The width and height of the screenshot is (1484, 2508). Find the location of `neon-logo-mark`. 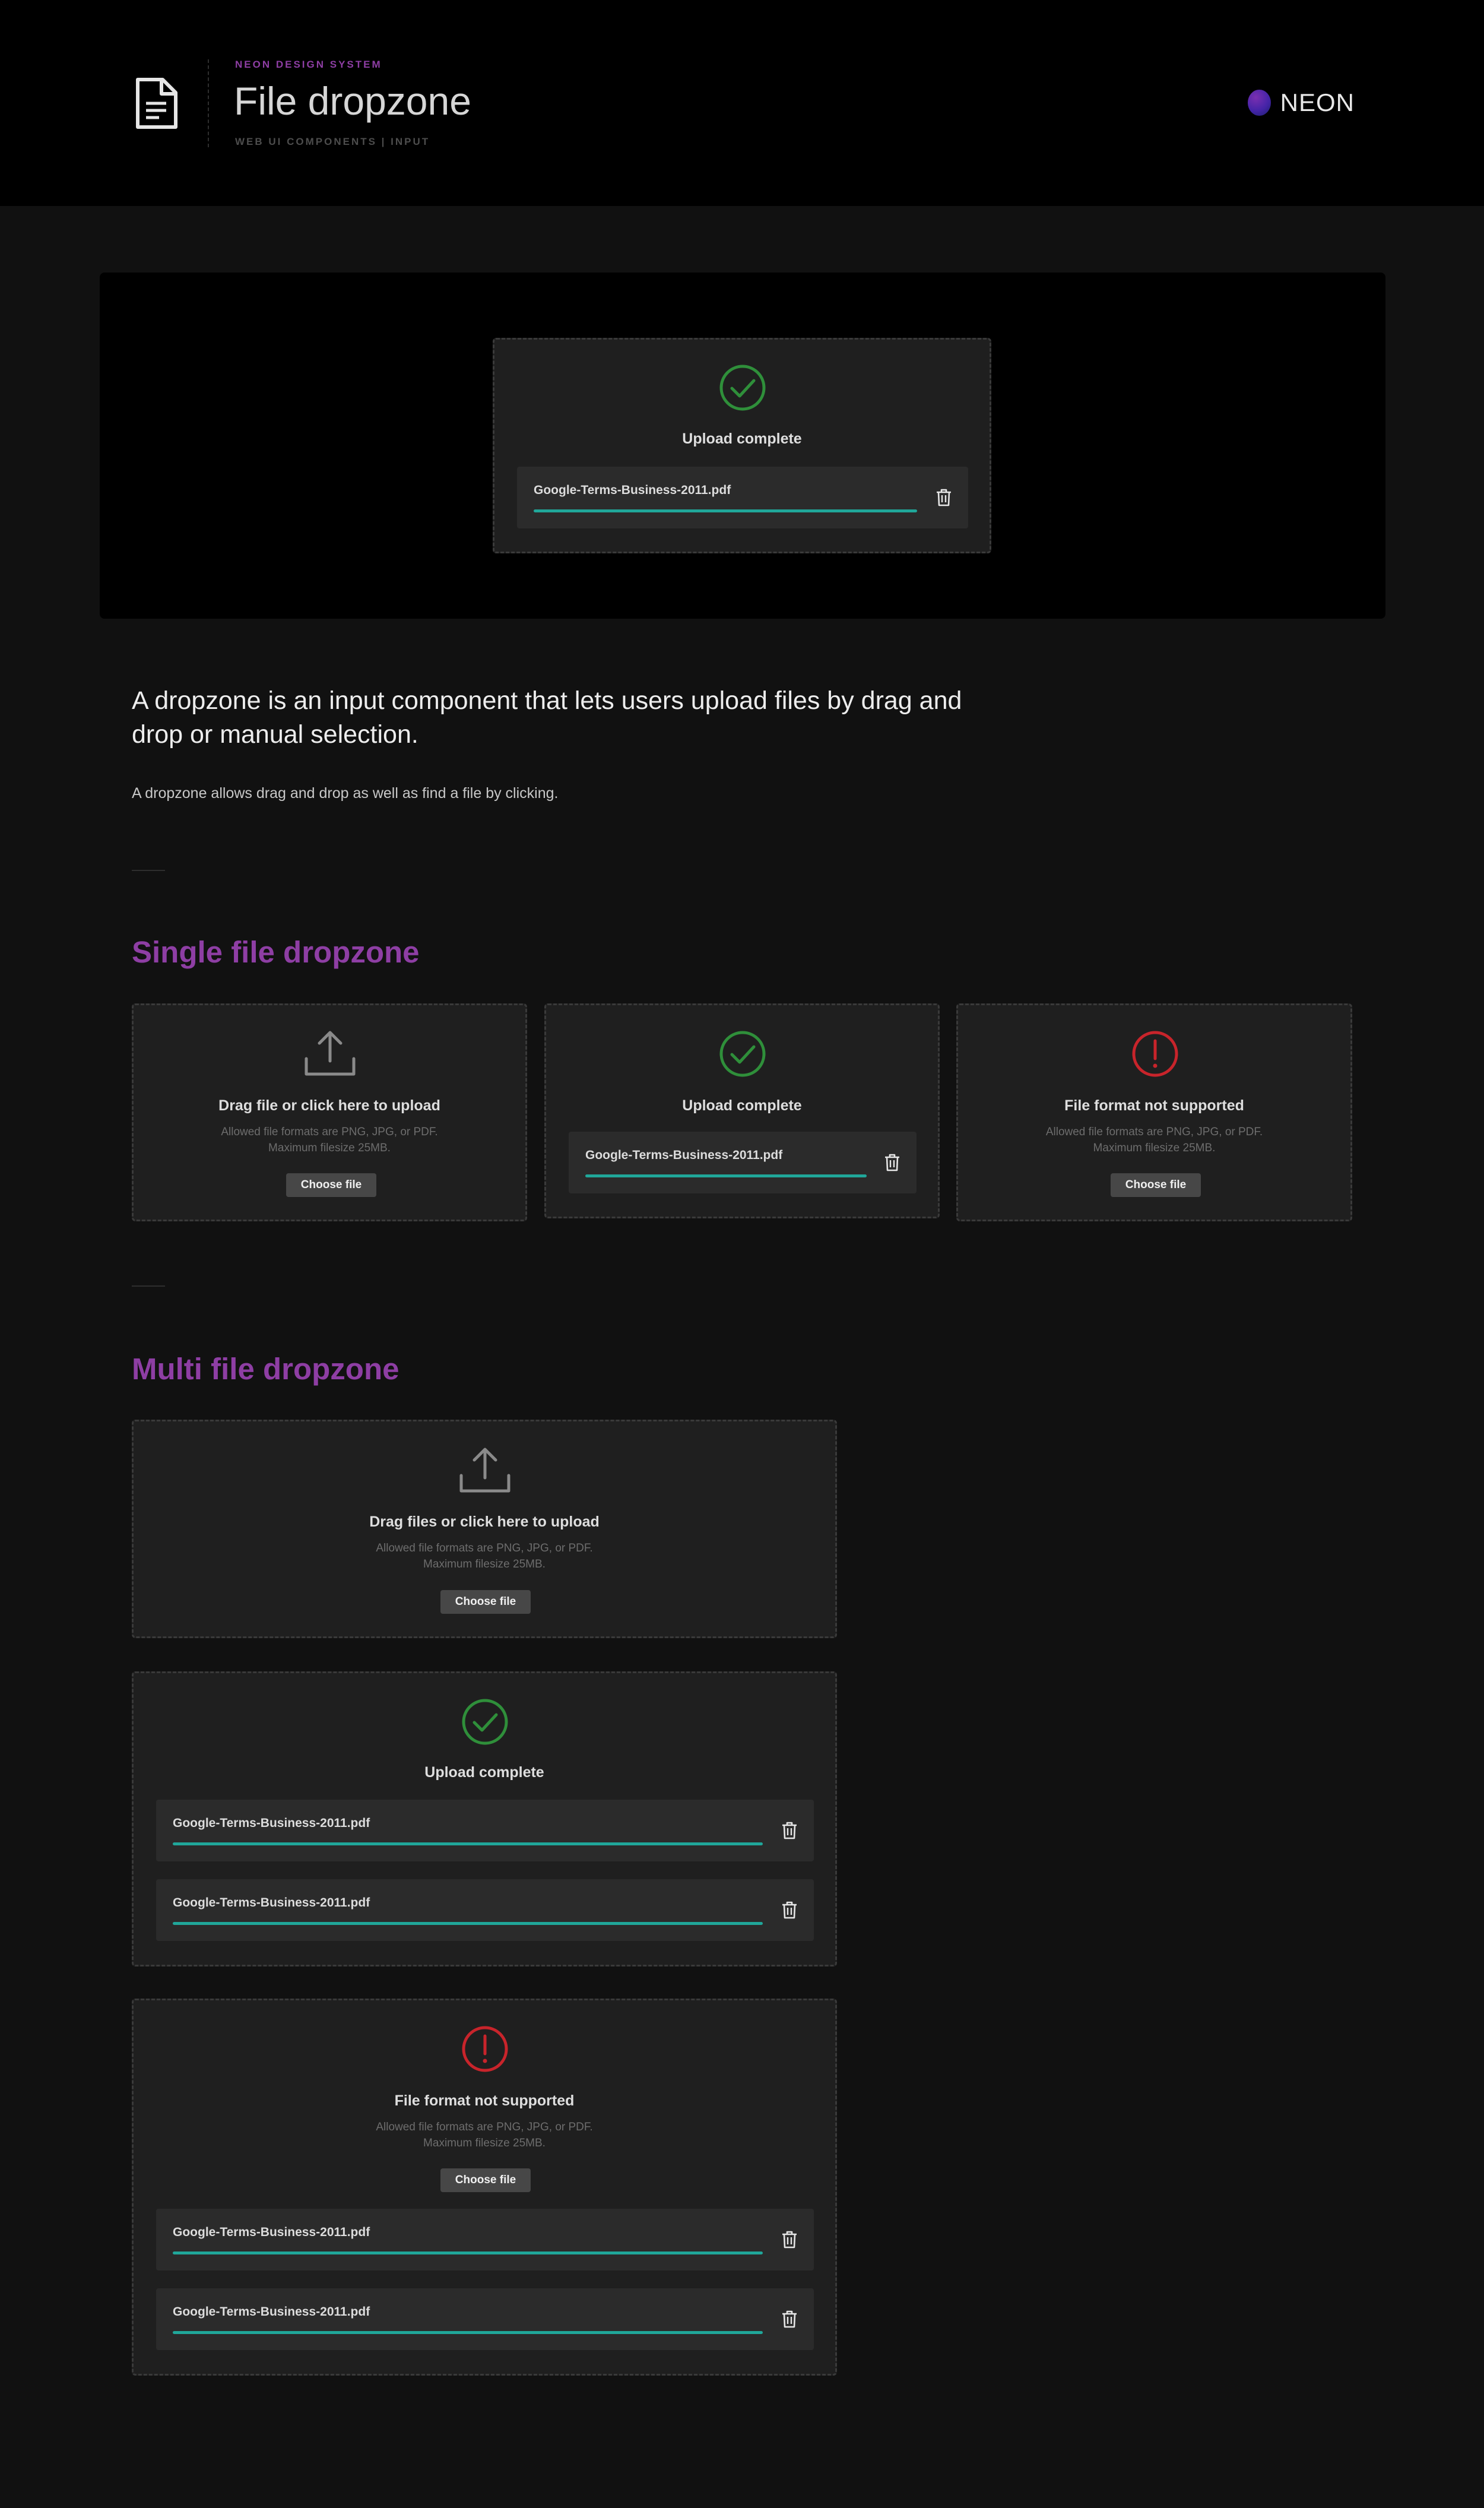

neon-logo-mark is located at coordinates (1260, 103).